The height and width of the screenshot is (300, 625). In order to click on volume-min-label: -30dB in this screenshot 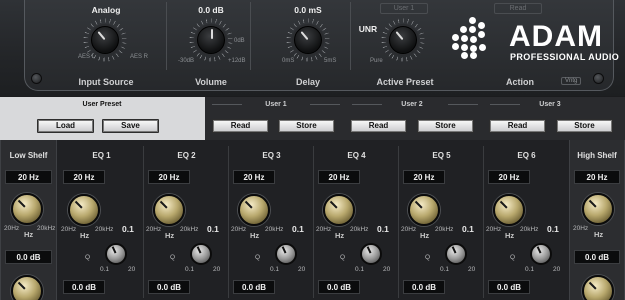, I will do `click(186, 61)`.